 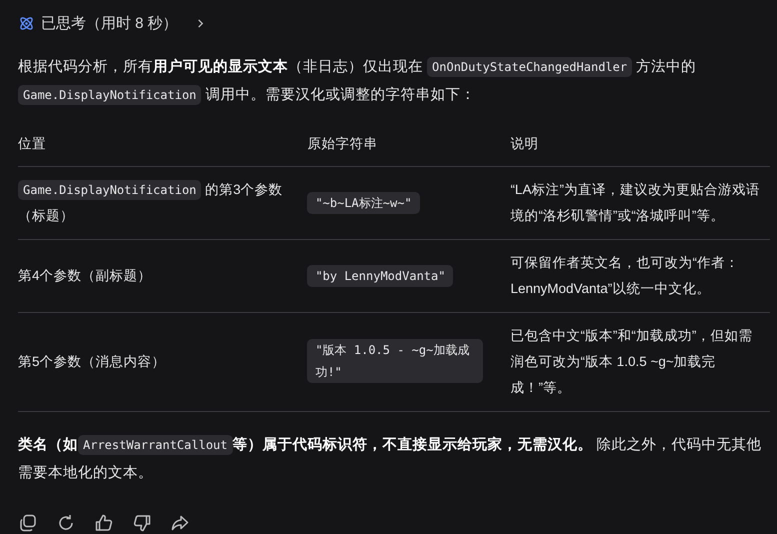 What do you see at coordinates (632, 362) in the screenshot?
I see `cell-text: 已包含中文“版本”和“加载成功”，但如需润色可改为“版本 1.0.5 ~g~加载完成！”等。` at bounding box center [632, 362].